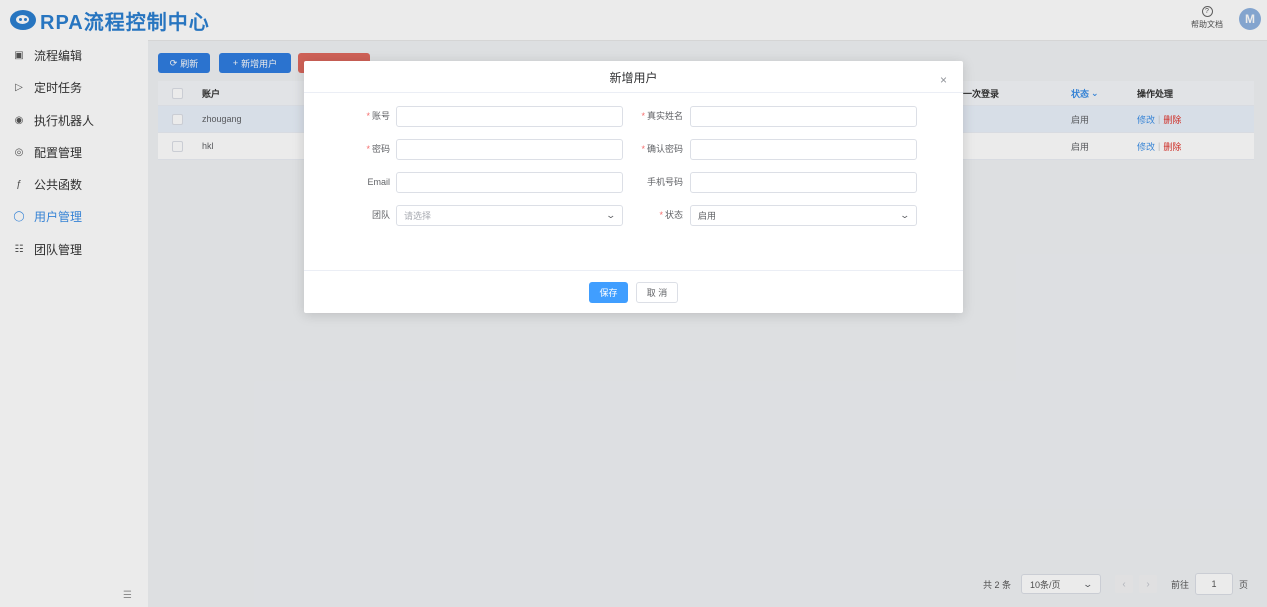 This screenshot has height=607, width=1267. Describe the element at coordinates (509, 116) in the screenshot. I see `account-input` at that location.